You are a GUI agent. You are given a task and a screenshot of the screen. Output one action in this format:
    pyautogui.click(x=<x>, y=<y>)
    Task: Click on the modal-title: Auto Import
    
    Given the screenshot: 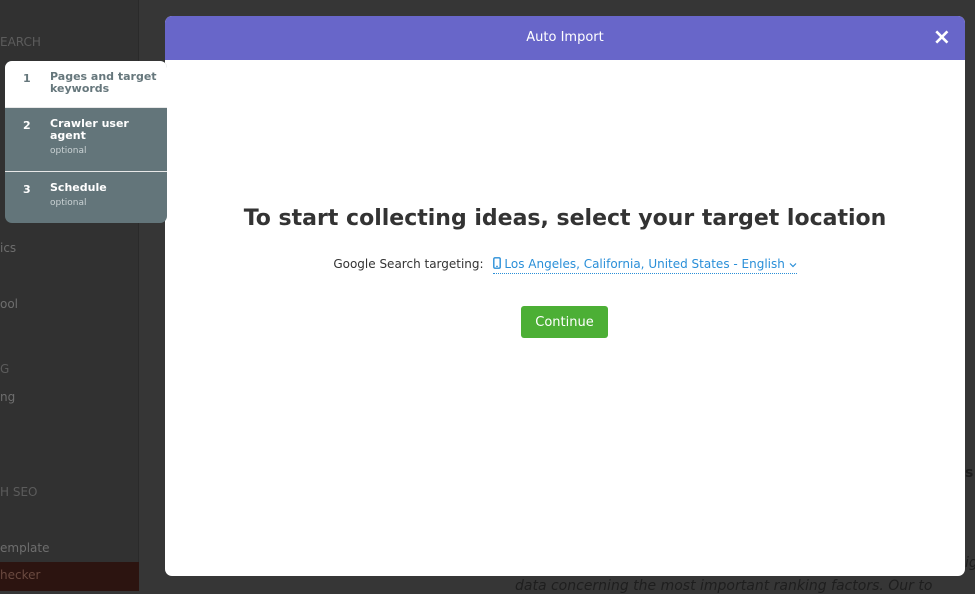 What is the action you would take?
    pyautogui.click(x=565, y=37)
    